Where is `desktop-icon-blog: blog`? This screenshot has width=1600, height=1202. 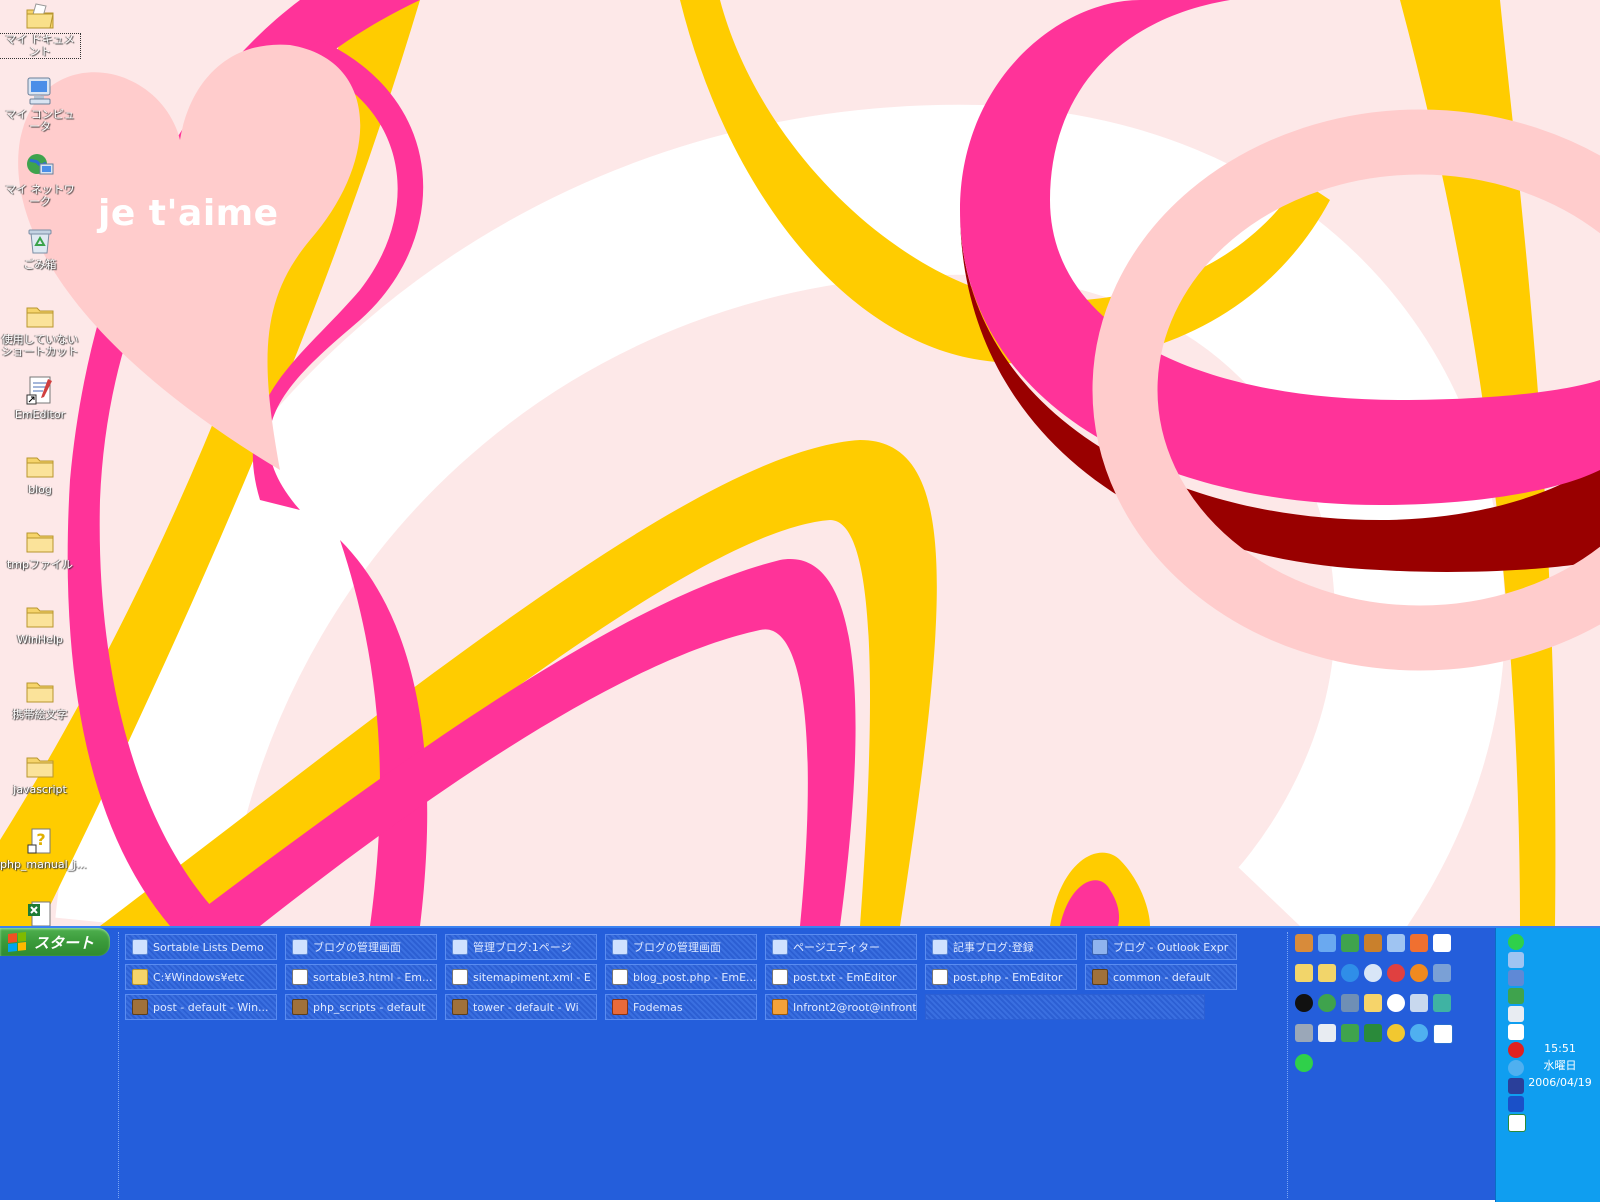
desktop-icon-blog: blog is located at coordinates (40, 473).